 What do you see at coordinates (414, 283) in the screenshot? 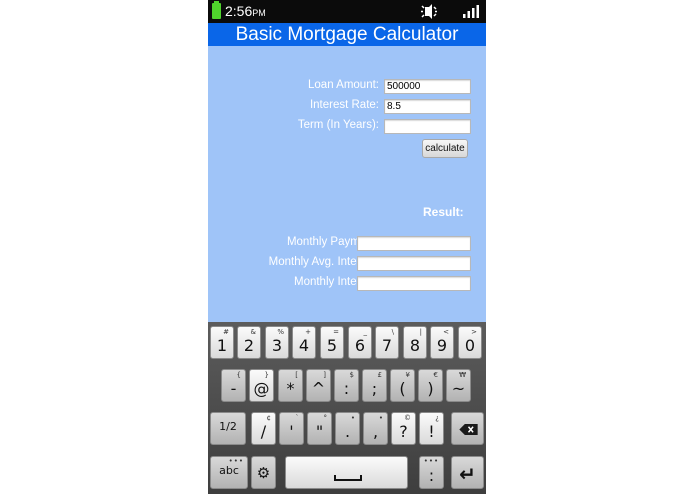
I see `monthly-interest-field` at bounding box center [414, 283].